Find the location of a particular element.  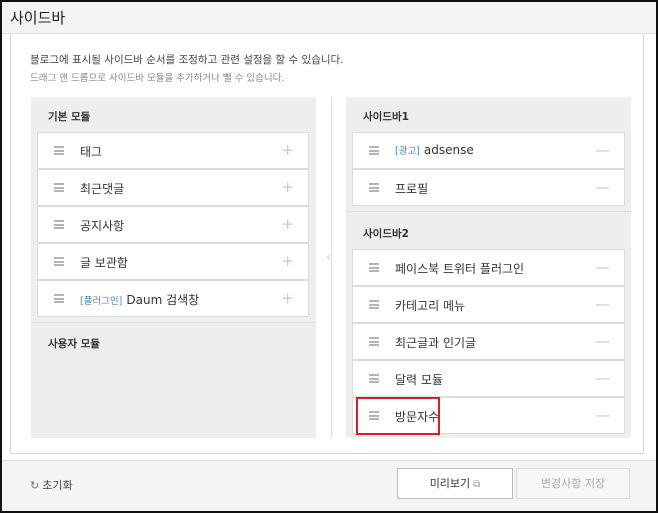

module-label: 글 보관함 is located at coordinates (104, 263).